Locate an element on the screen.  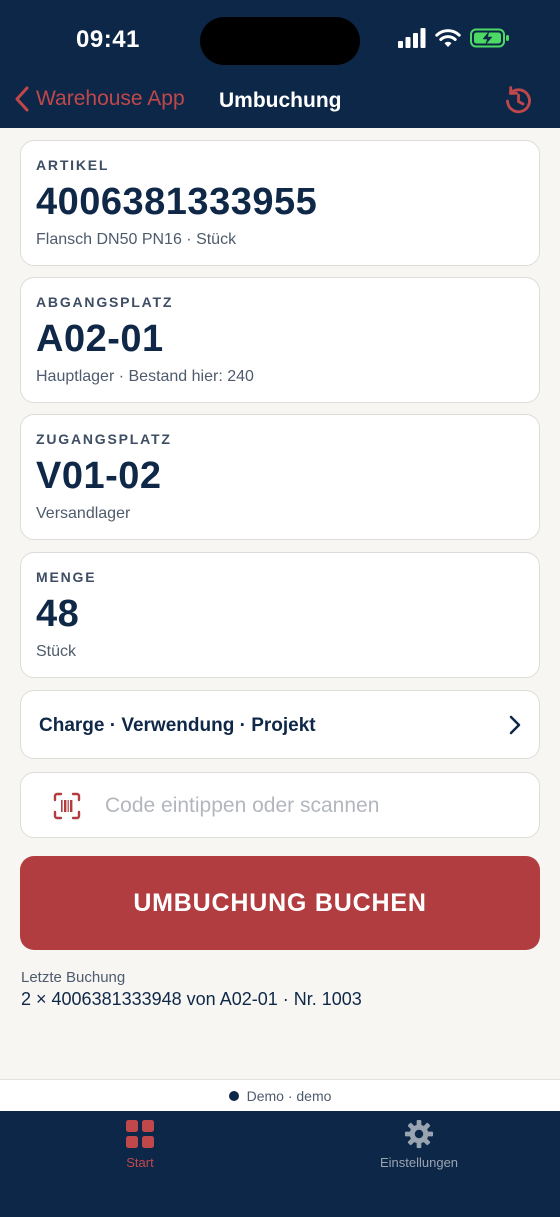
scan-field is located at coordinates (280, 805).